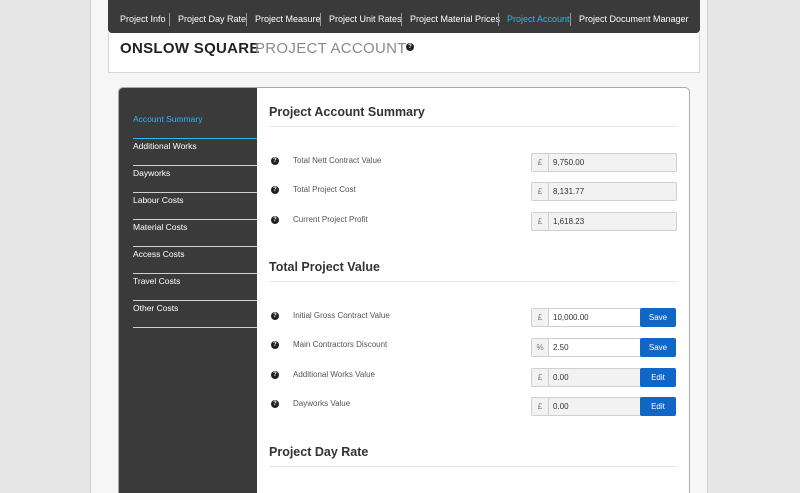 The height and width of the screenshot is (493, 800). Describe the element at coordinates (195, 179) in the screenshot. I see `sidebar-item-dayworks: Dayworks` at that location.